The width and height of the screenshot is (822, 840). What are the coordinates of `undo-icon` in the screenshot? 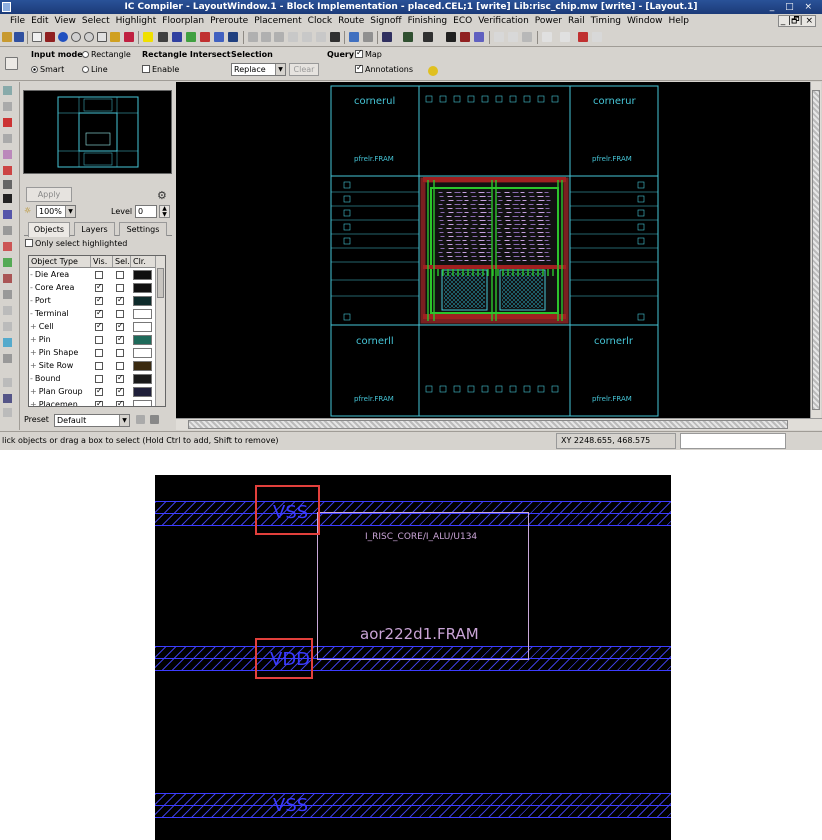 It's located at (547, 37).